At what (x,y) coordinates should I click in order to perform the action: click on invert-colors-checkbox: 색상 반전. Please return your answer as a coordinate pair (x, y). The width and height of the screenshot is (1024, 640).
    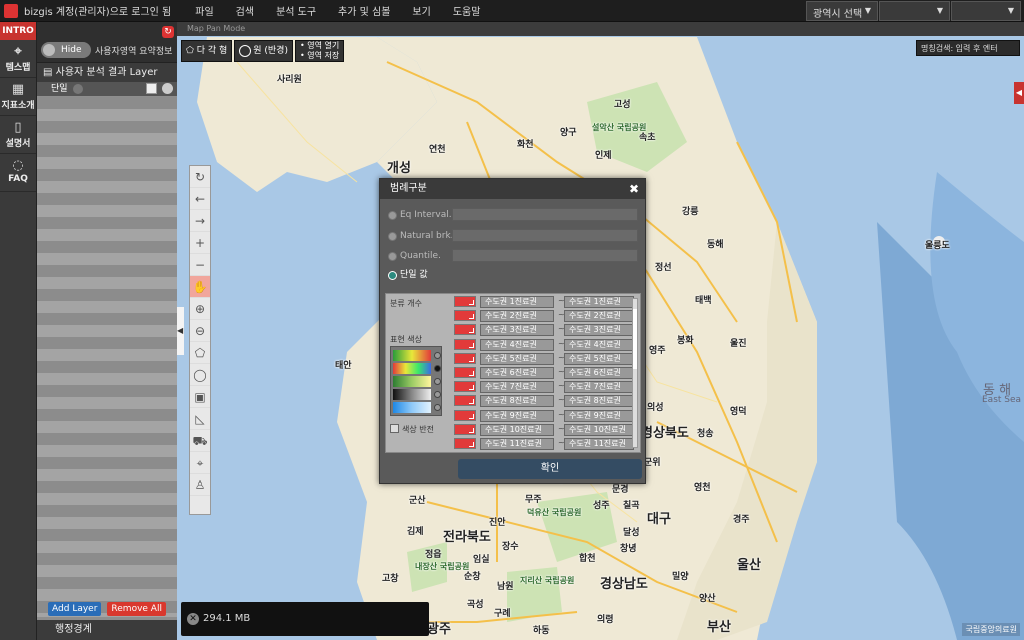
    Looking at the image, I should click on (412, 429).